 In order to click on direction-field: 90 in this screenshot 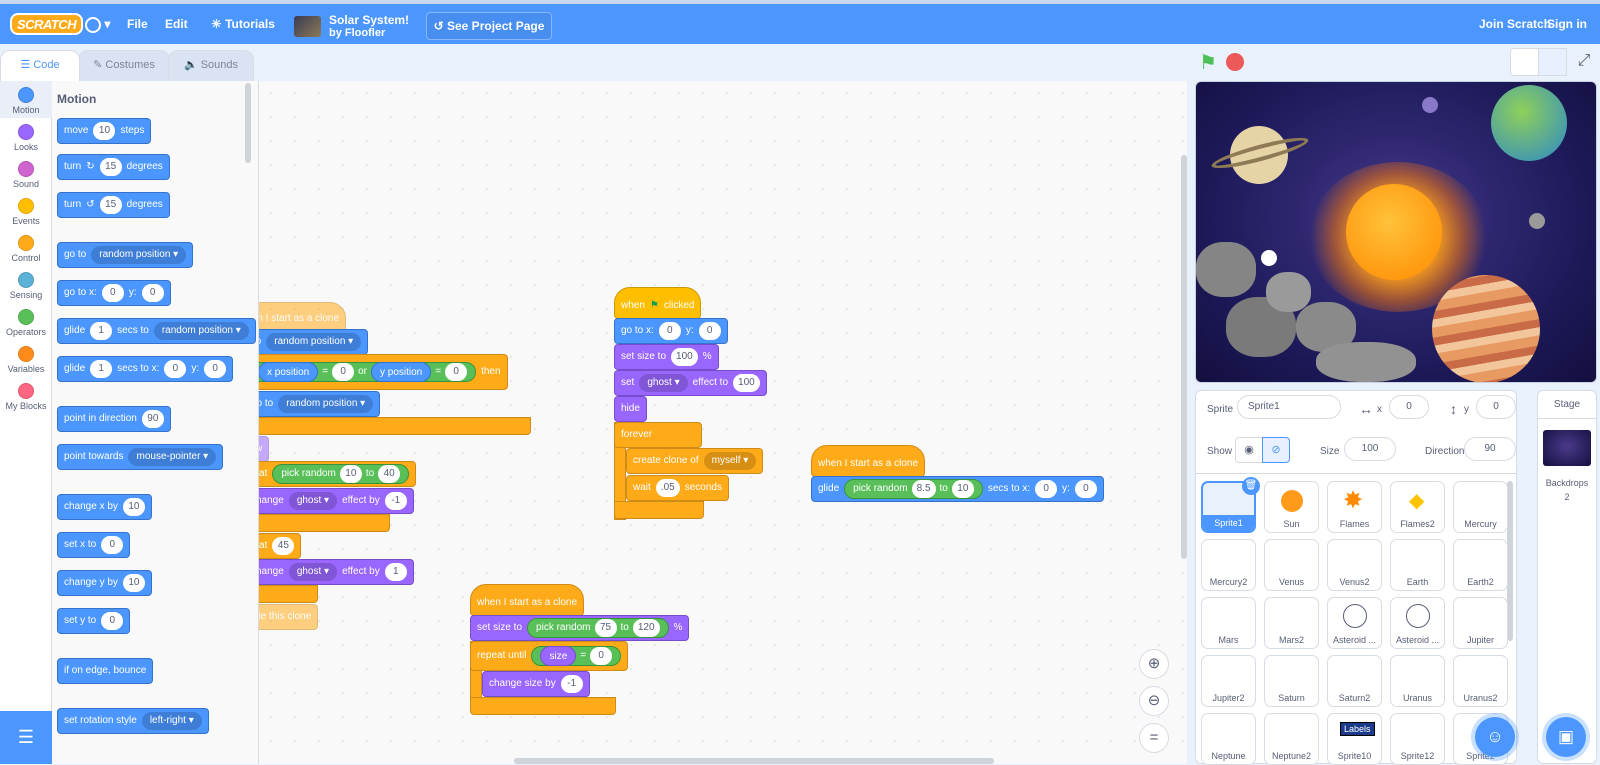, I will do `click(1490, 449)`.